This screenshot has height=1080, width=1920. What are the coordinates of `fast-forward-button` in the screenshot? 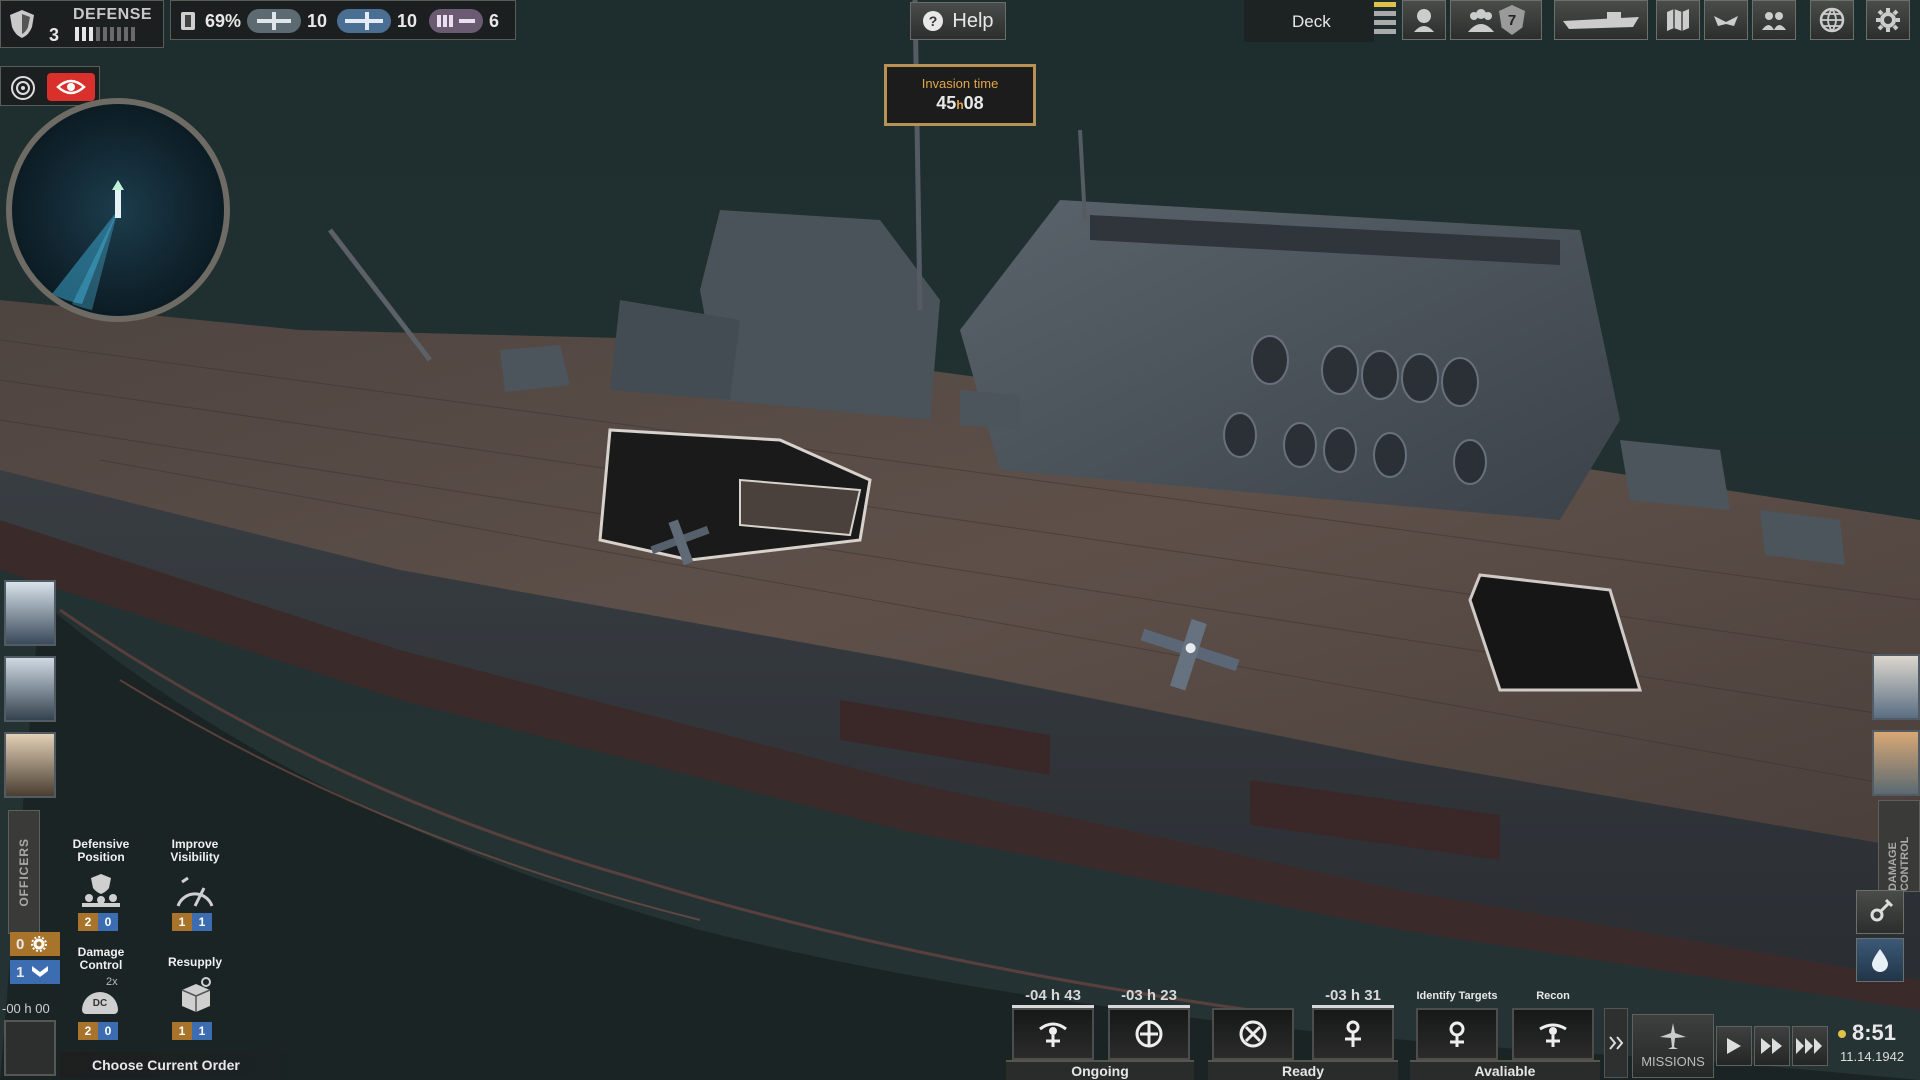 It's located at (1772, 1046).